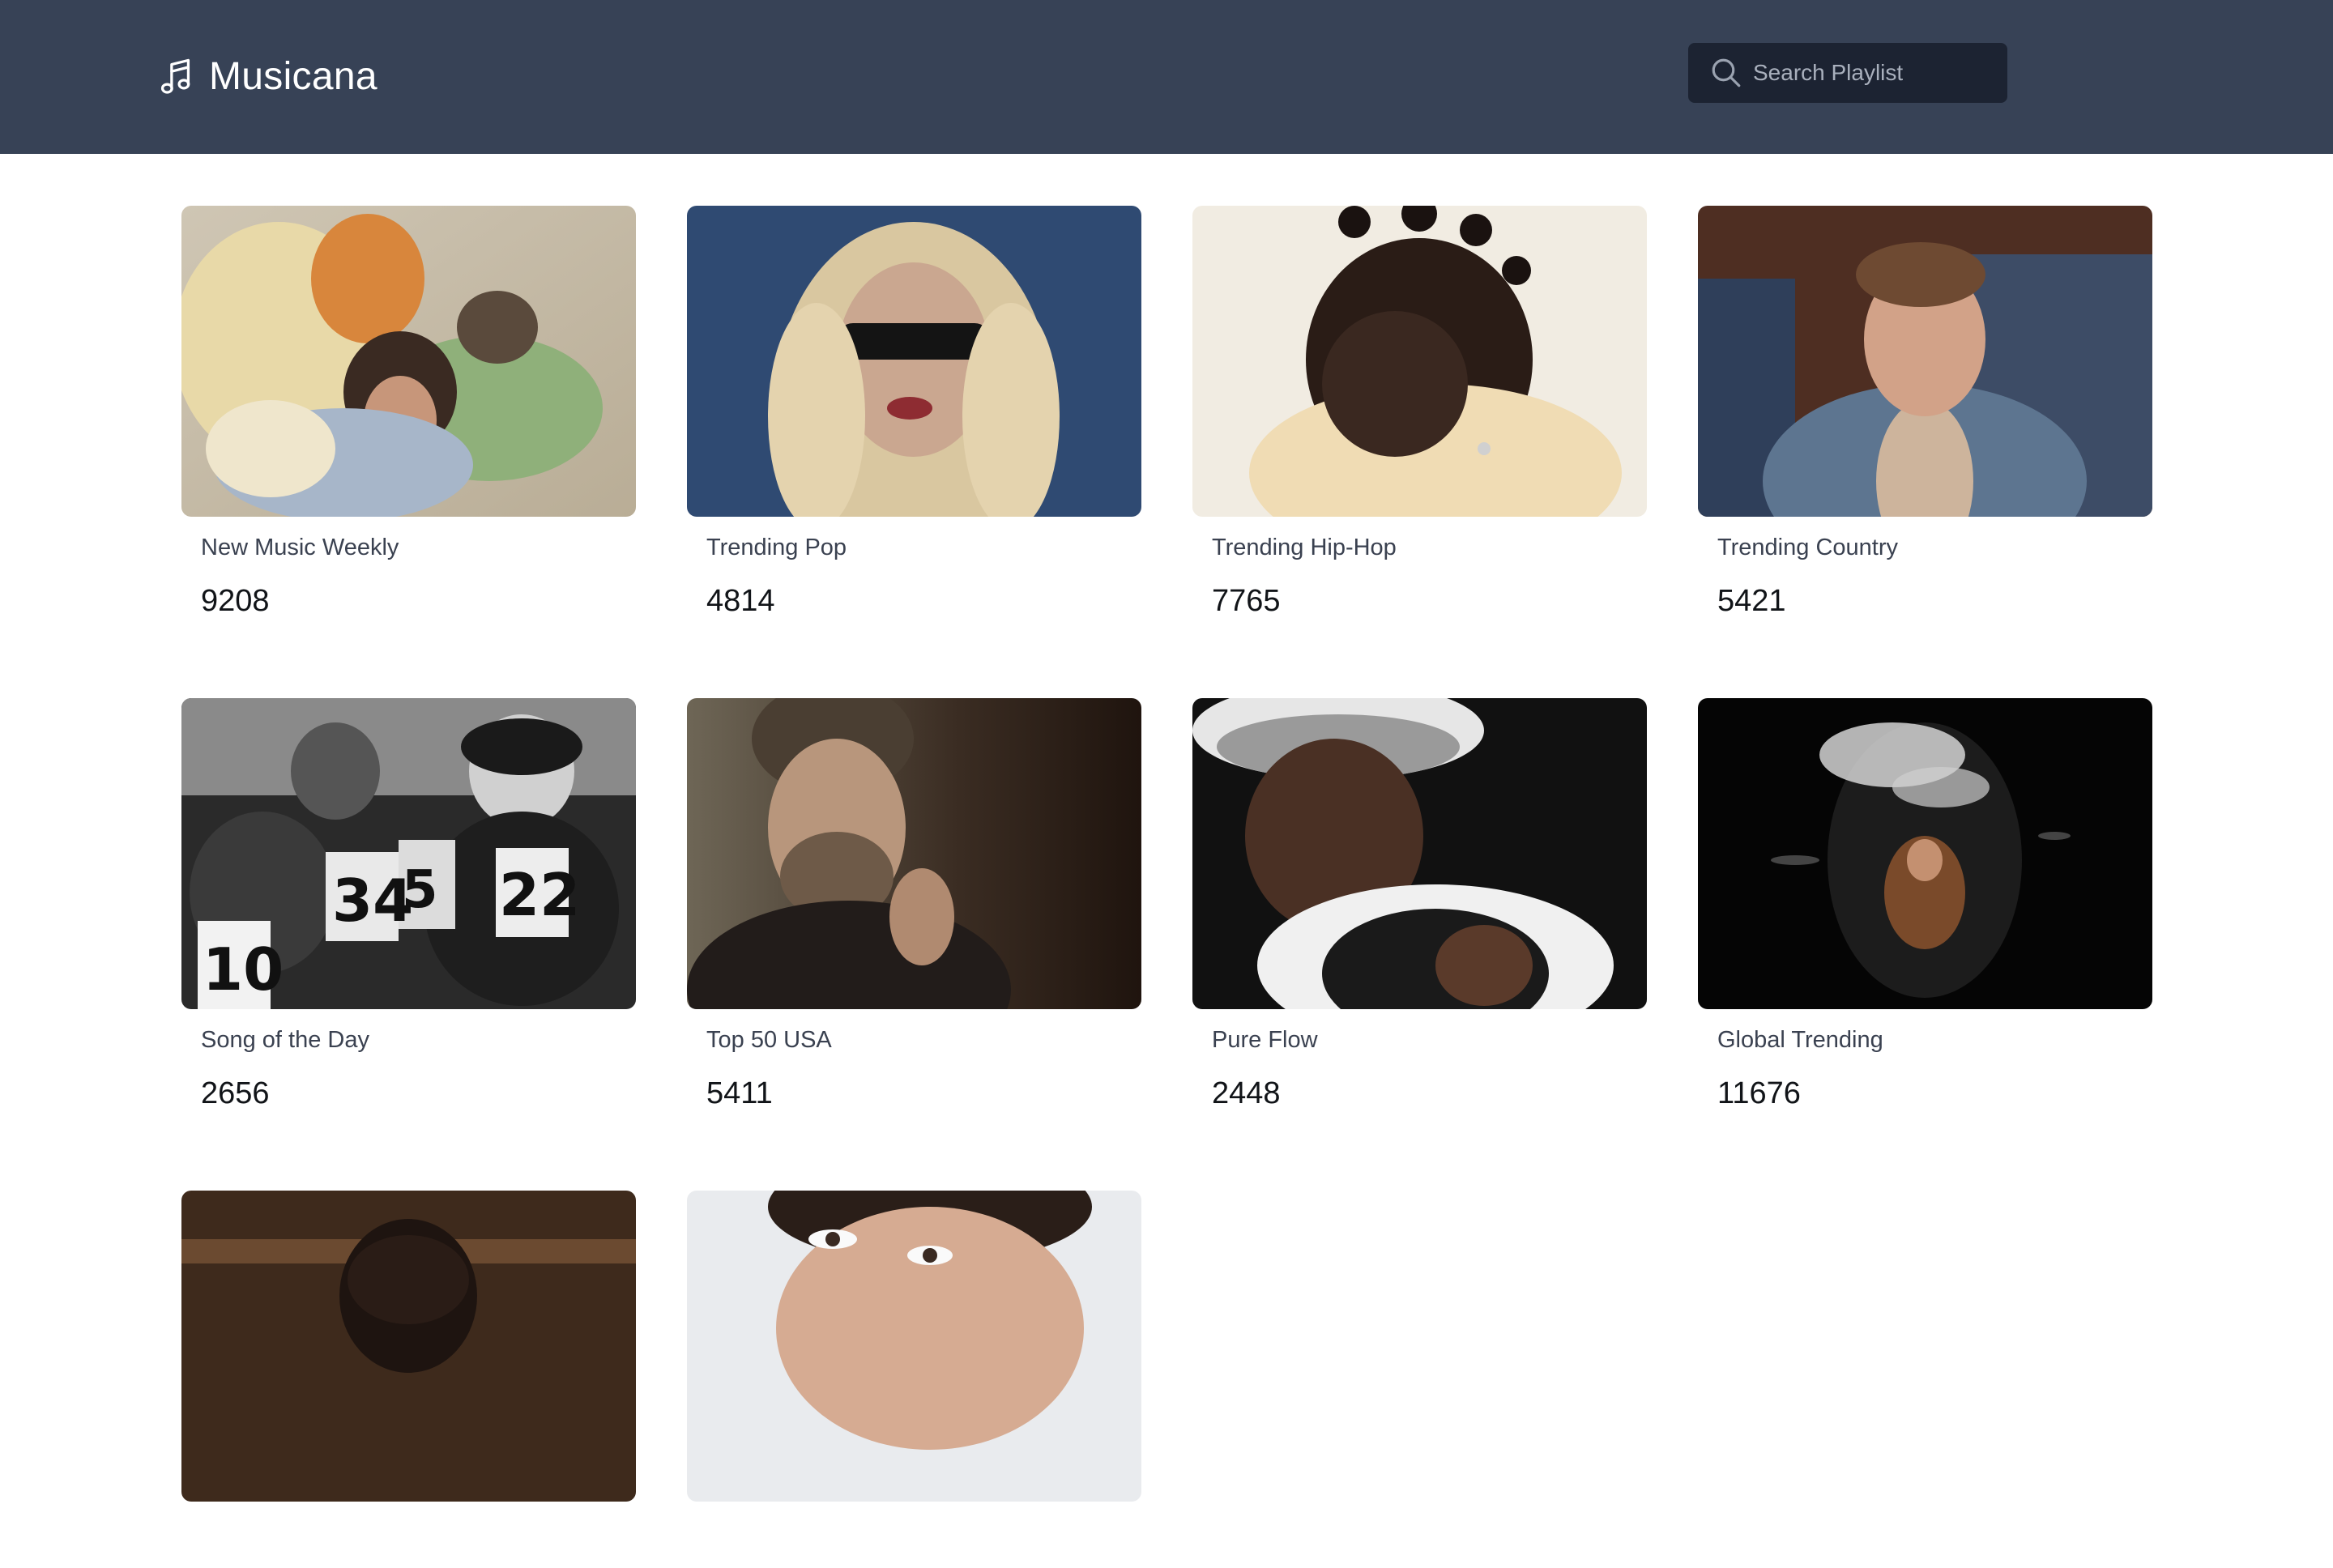 The image size is (2333, 1568). Describe the element at coordinates (175, 76) in the screenshot. I see `music-note-icon` at that location.